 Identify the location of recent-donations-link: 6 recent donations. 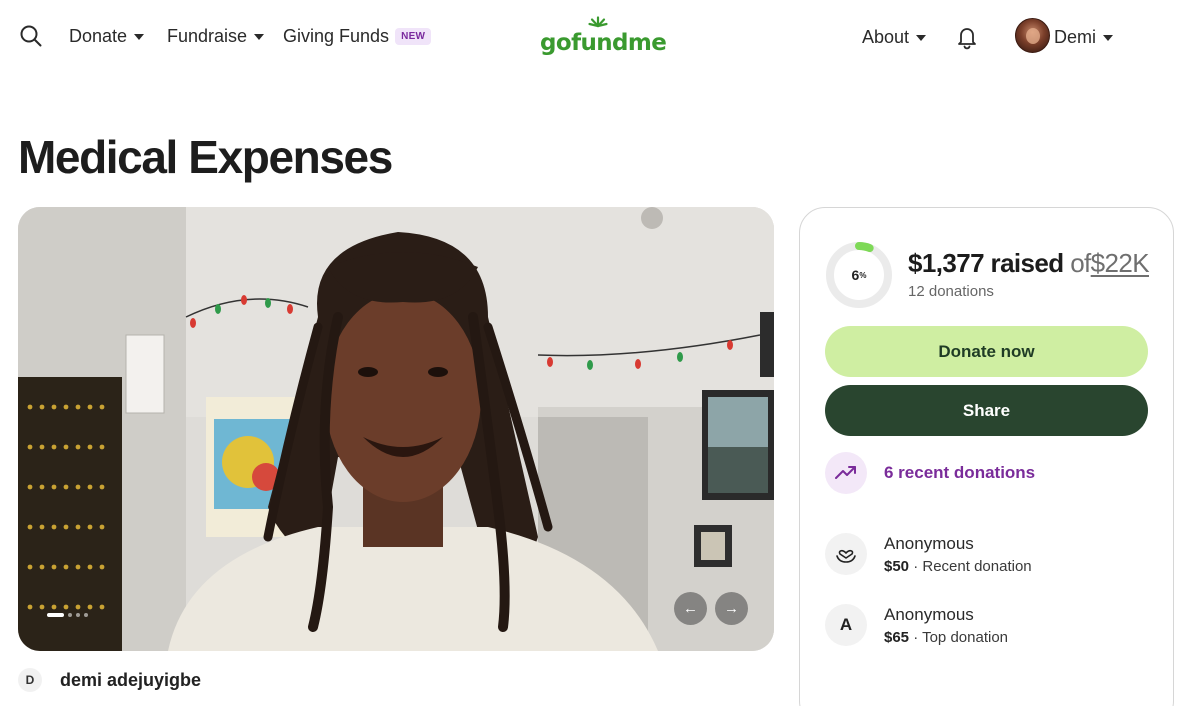
(930, 473).